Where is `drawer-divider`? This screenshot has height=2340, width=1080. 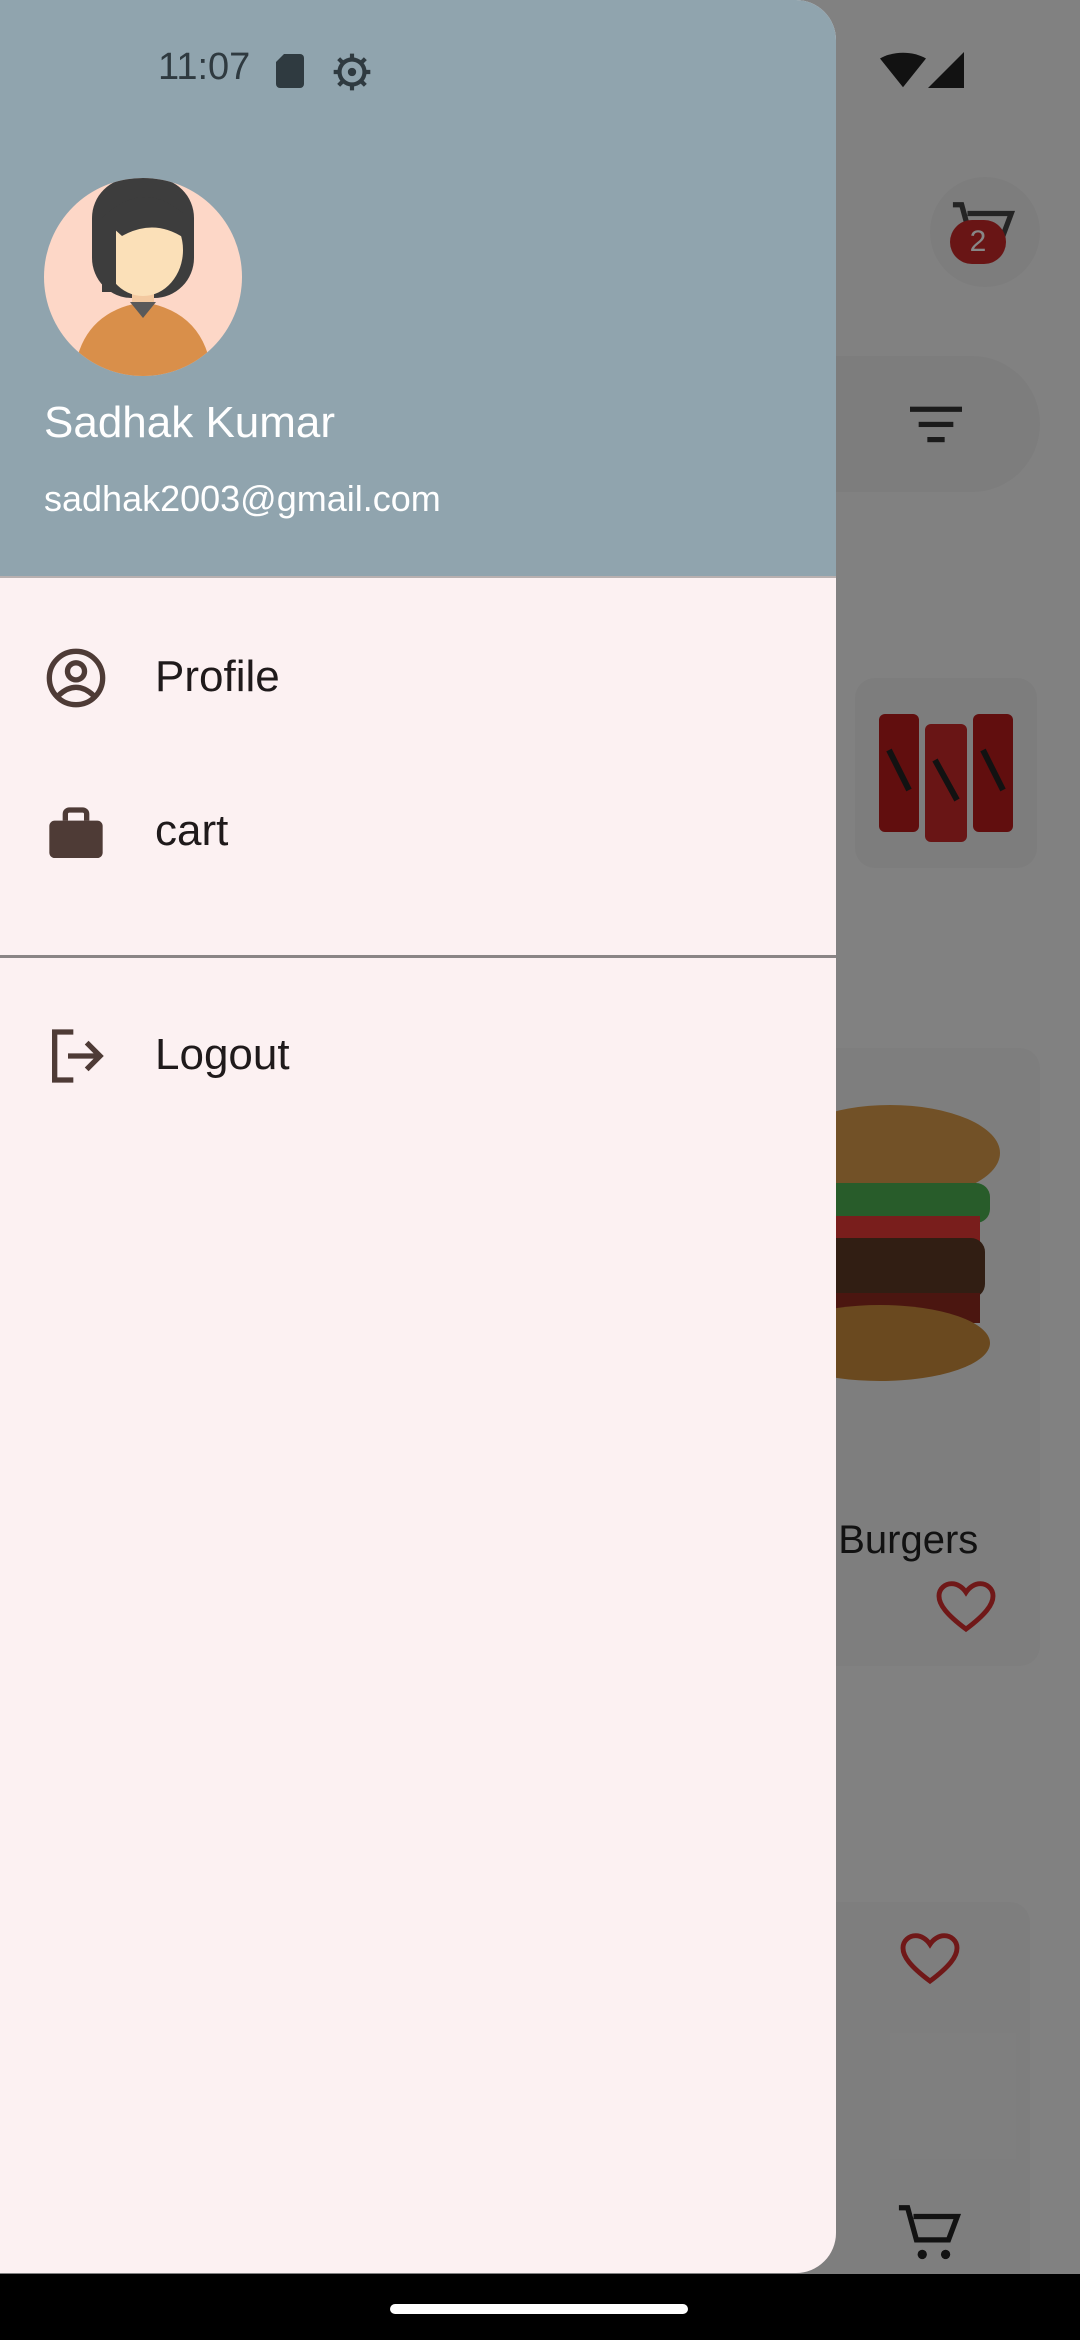 drawer-divider is located at coordinates (418, 956).